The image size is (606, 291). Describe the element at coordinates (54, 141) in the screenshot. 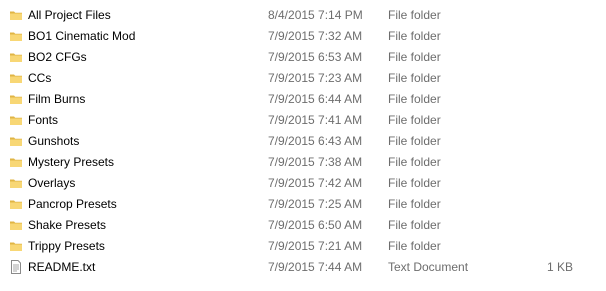

I see `file-name: Gunshots` at that location.